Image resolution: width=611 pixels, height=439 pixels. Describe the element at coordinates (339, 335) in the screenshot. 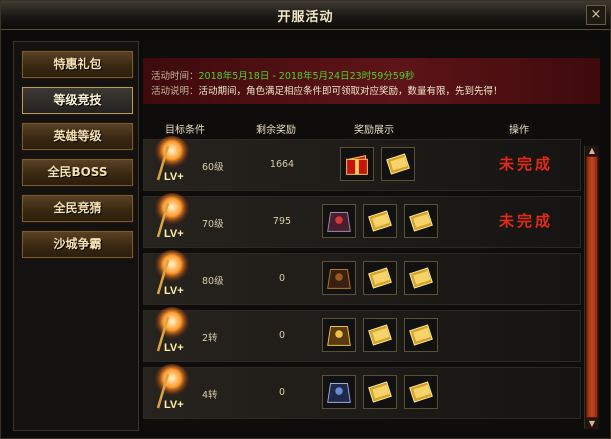

I see `armor-gold-icon` at that location.